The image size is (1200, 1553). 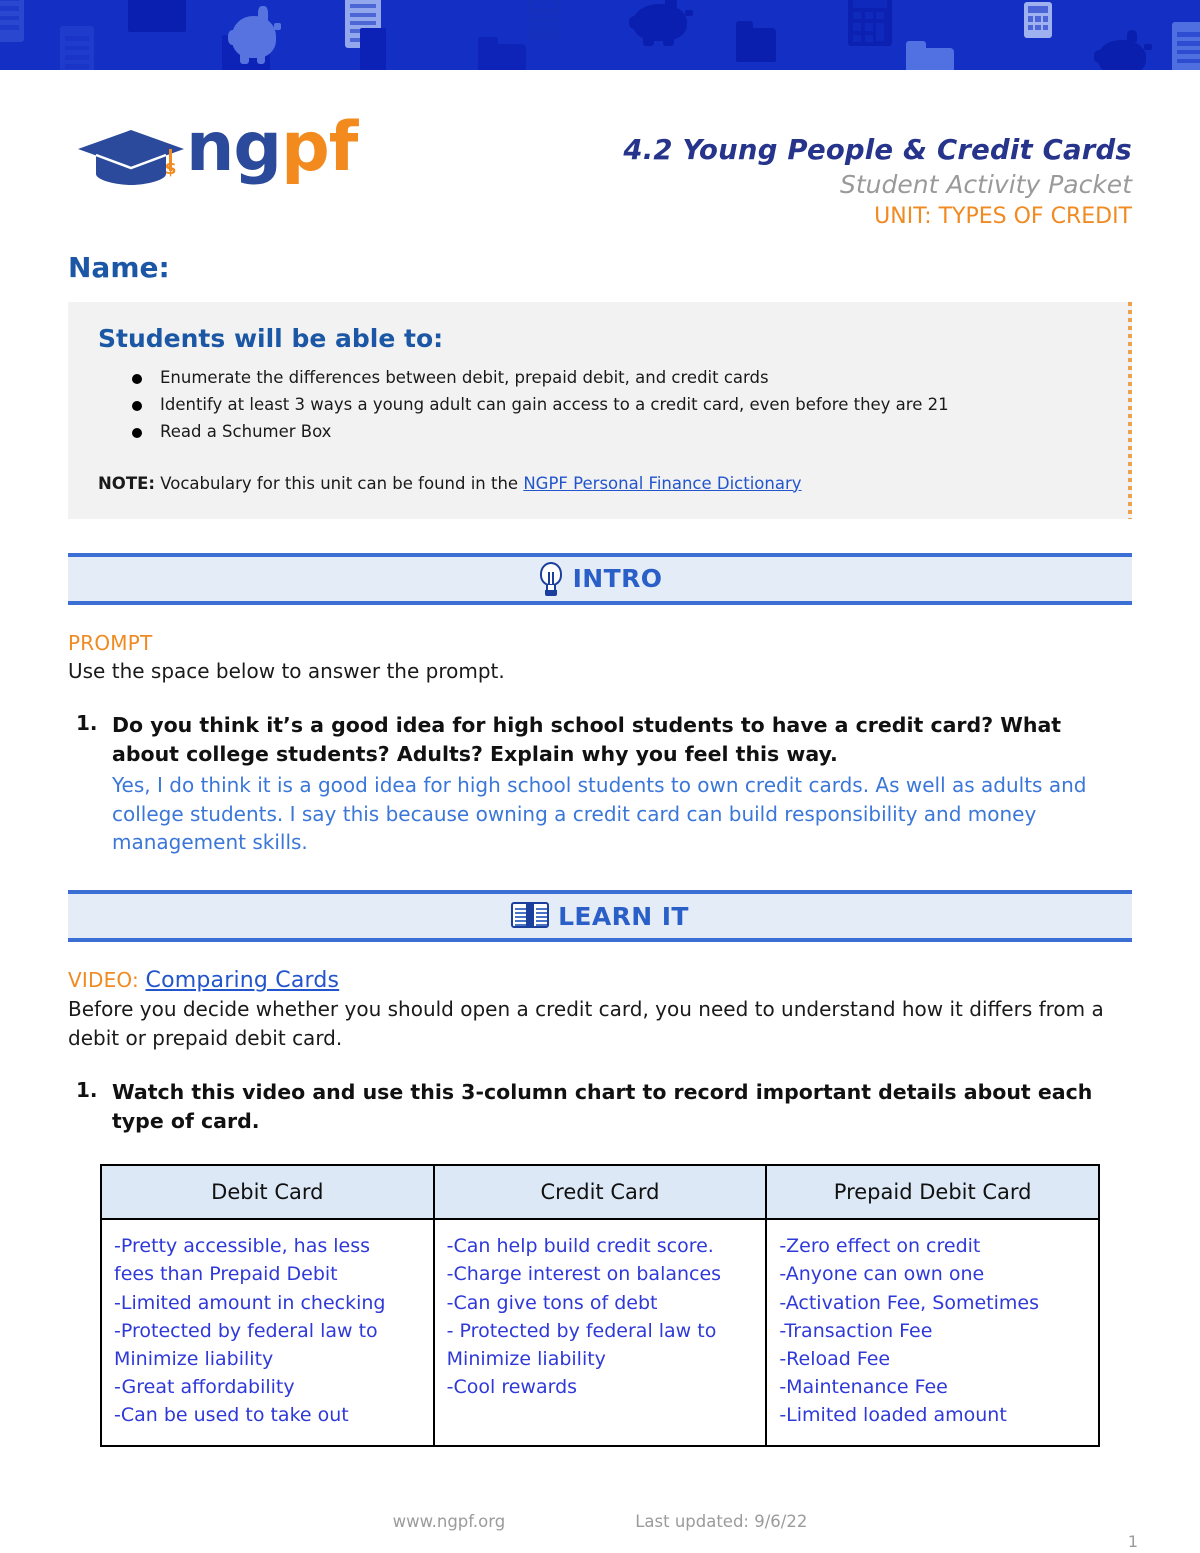 I want to click on cell-line: -Cool rewards, so click(x=512, y=1386).